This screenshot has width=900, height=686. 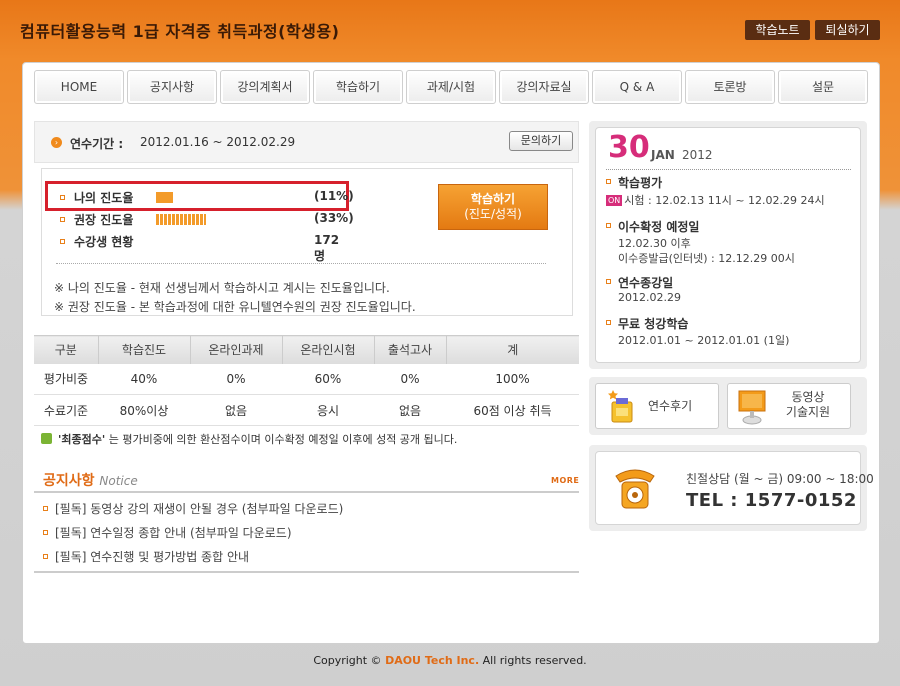 I want to click on grade-table-header: 구분 학습진도 온라인과제 온라인시험 출석고사 계, so click(x=306, y=349).